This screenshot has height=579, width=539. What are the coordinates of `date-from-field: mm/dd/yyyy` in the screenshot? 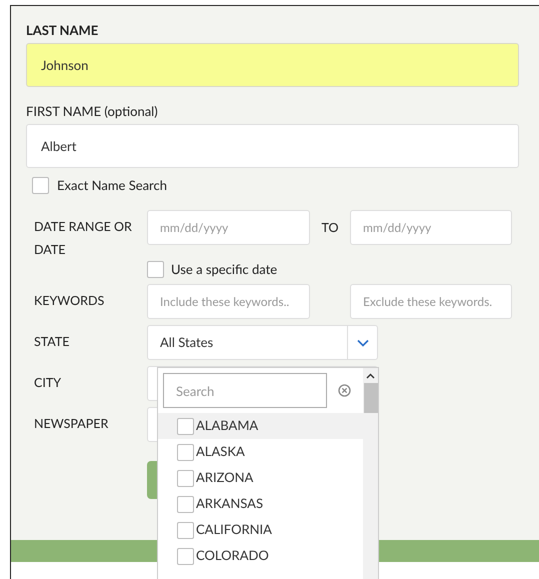 It's located at (228, 227).